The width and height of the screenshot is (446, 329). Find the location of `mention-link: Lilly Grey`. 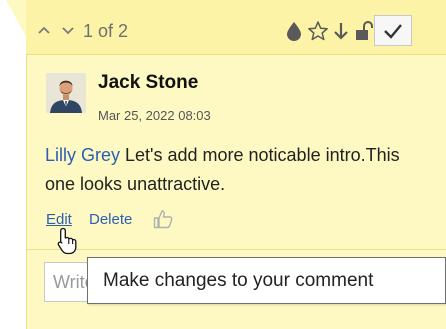

mention-link: Lilly Grey is located at coordinates (82, 155).